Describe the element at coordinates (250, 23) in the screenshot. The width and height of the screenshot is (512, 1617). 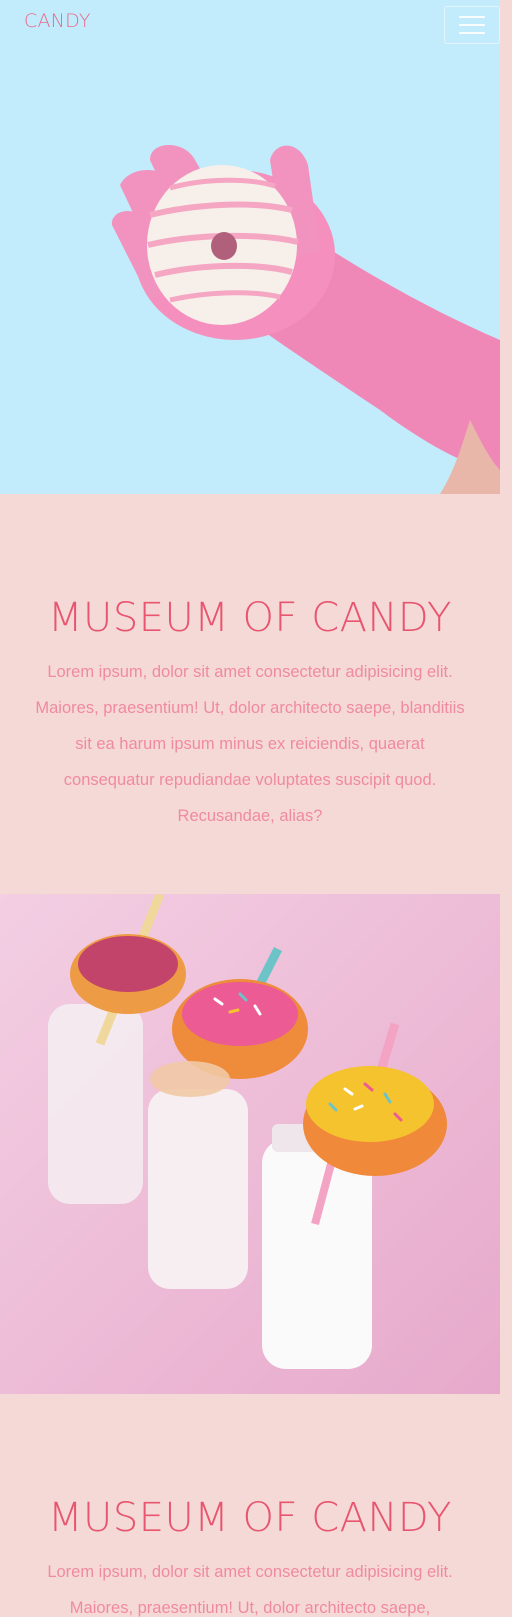
I see `navbar: CANDY` at that location.